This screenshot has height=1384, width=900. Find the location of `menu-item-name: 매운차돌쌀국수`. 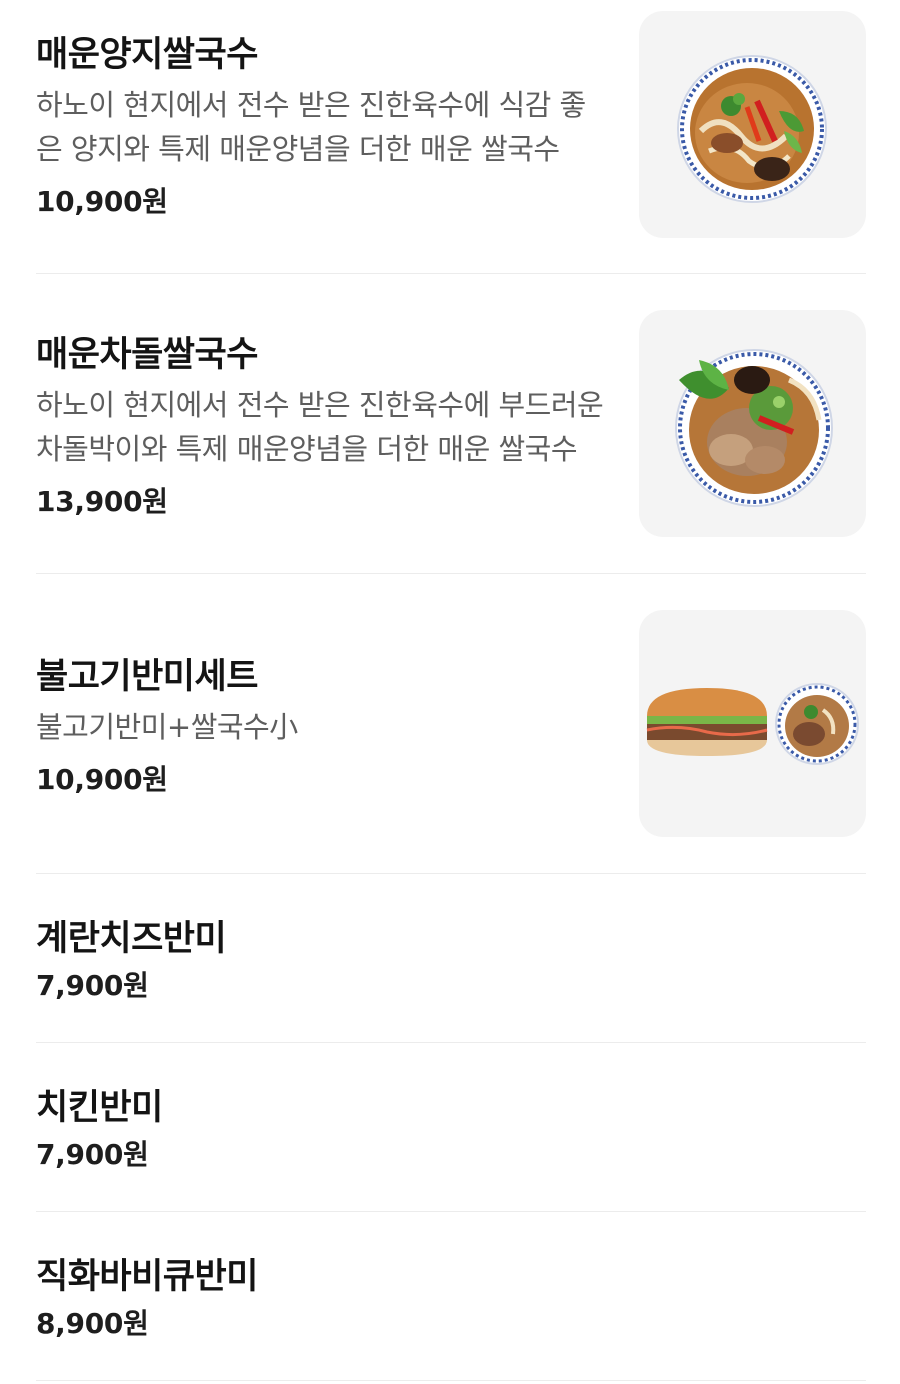

menu-item-name: 매운차돌쌀국수 is located at coordinates (147, 355).